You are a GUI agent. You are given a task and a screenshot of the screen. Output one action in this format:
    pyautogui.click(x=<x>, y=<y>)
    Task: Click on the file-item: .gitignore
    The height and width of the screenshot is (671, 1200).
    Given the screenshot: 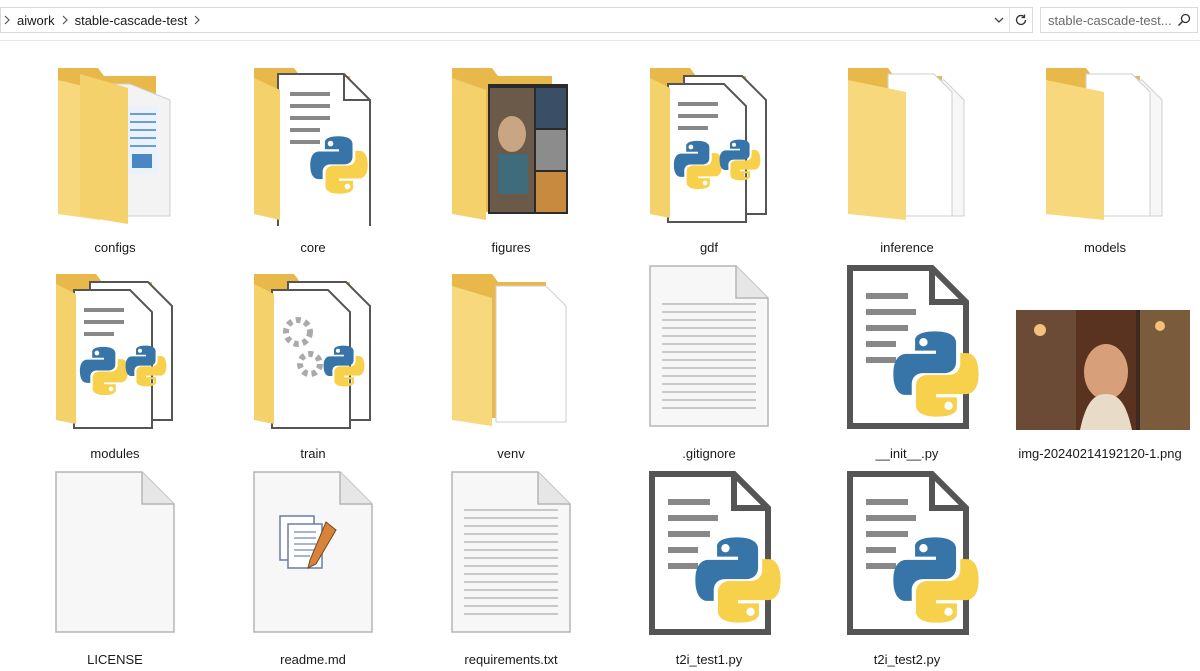 What is the action you would take?
    pyautogui.click(x=709, y=360)
    